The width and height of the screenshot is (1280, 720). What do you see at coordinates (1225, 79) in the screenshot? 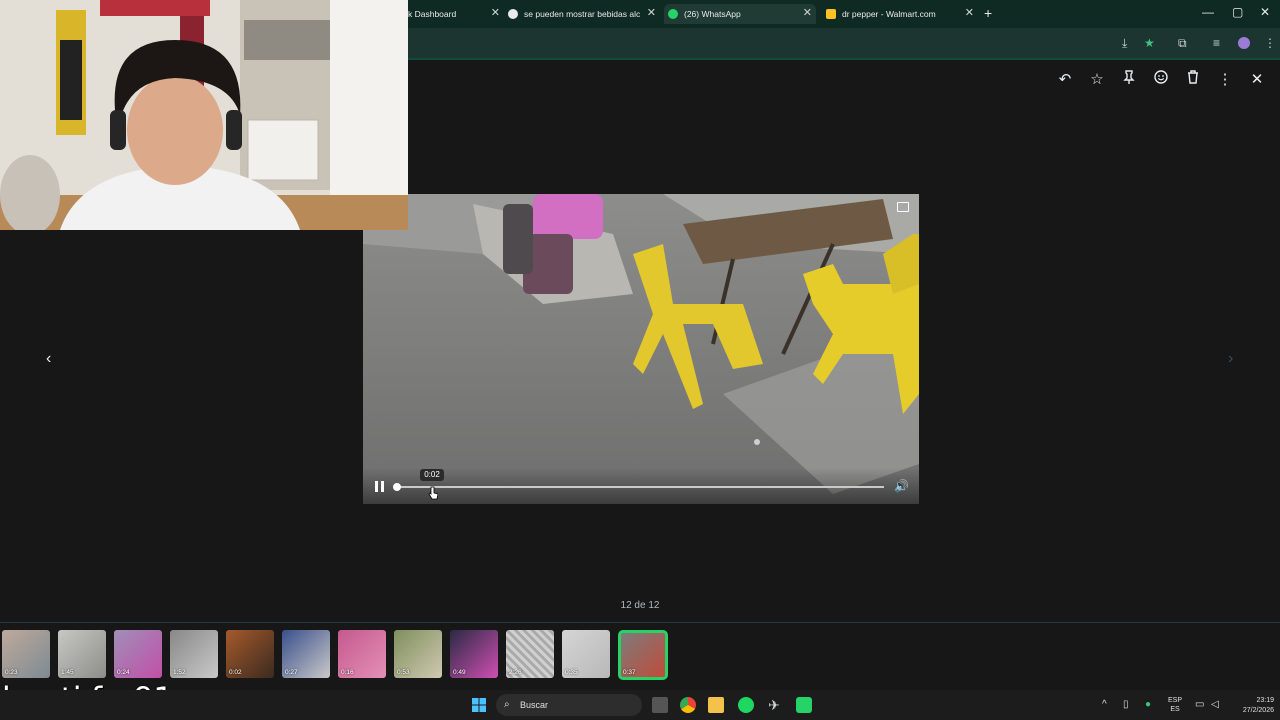
I see `more-options-icon: ⋮` at bounding box center [1225, 79].